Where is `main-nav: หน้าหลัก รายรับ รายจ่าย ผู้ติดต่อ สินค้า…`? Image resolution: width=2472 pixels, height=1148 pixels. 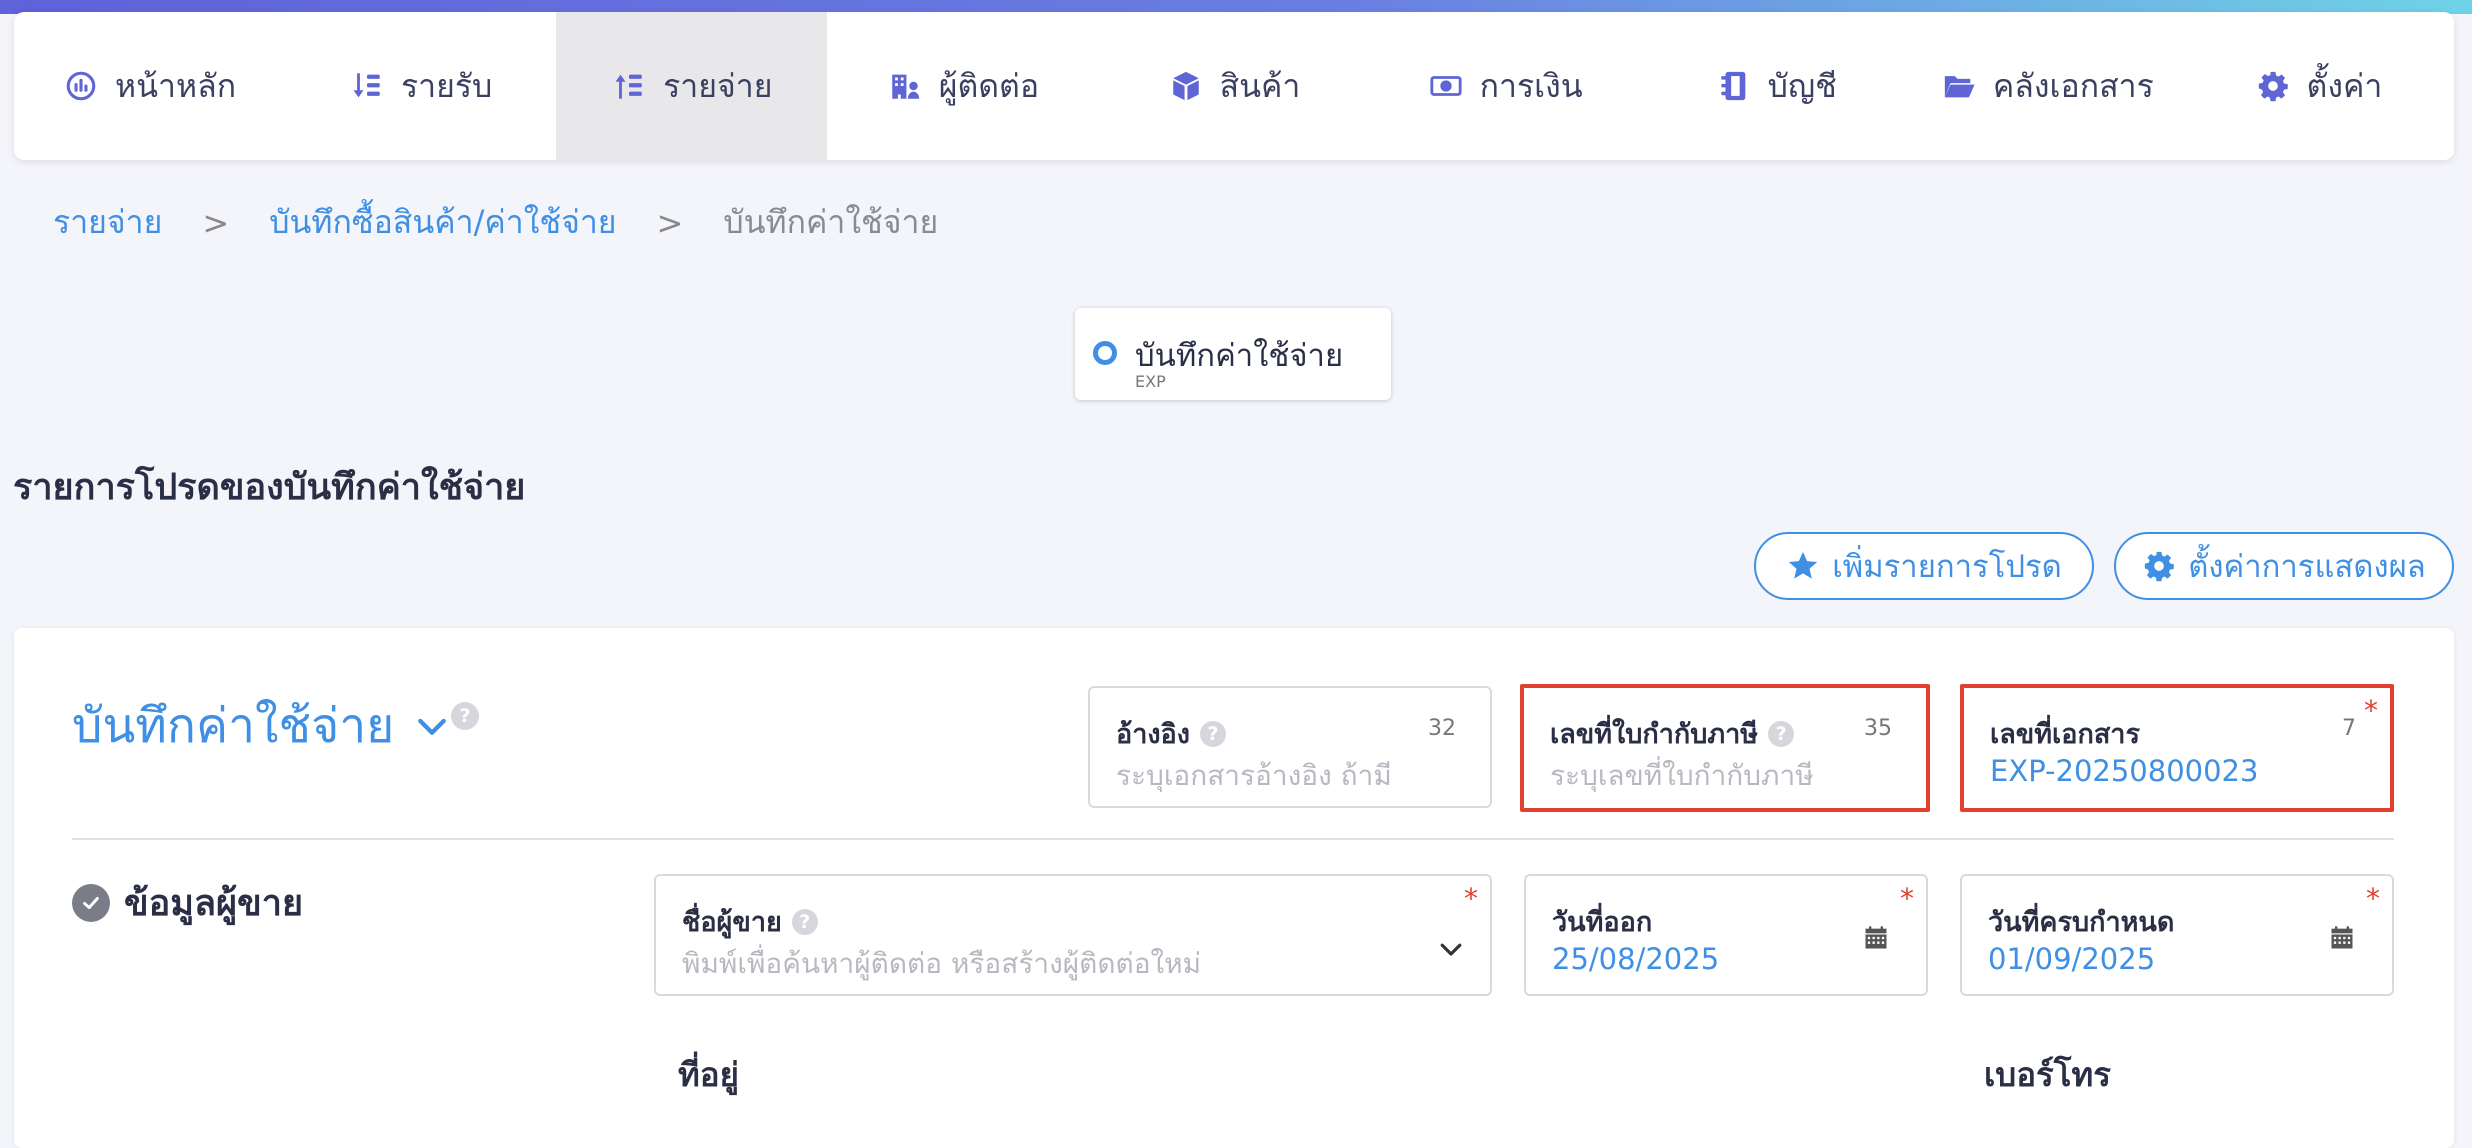 main-nav: หน้าหลัก รายรับ รายจ่าย ผู้ติดต่อ สินค้า… is located at coordinates (1234, 86).